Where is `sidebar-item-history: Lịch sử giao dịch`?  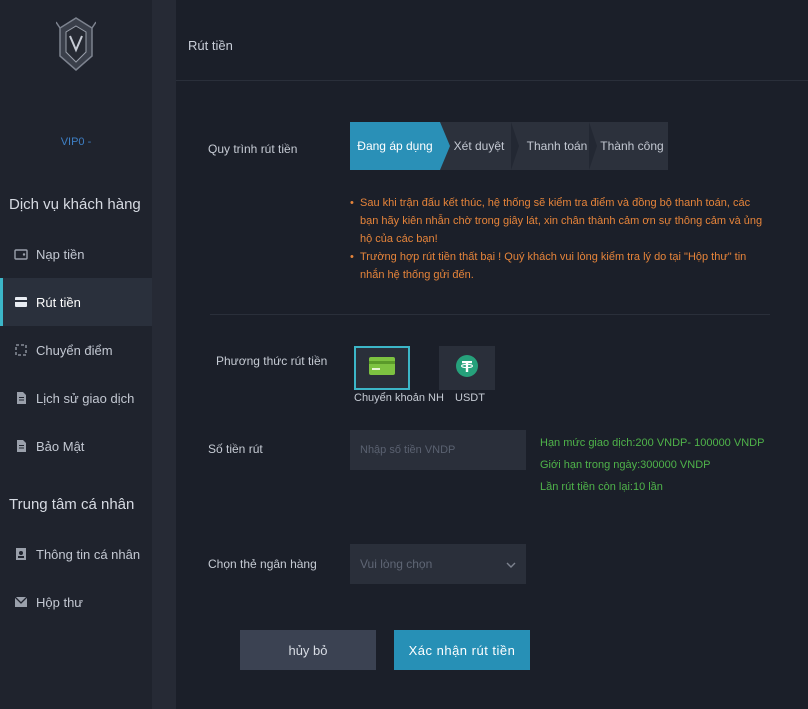 sidebar-item-history: Lịch sử giao dịch is located at coordinates (76, 398).